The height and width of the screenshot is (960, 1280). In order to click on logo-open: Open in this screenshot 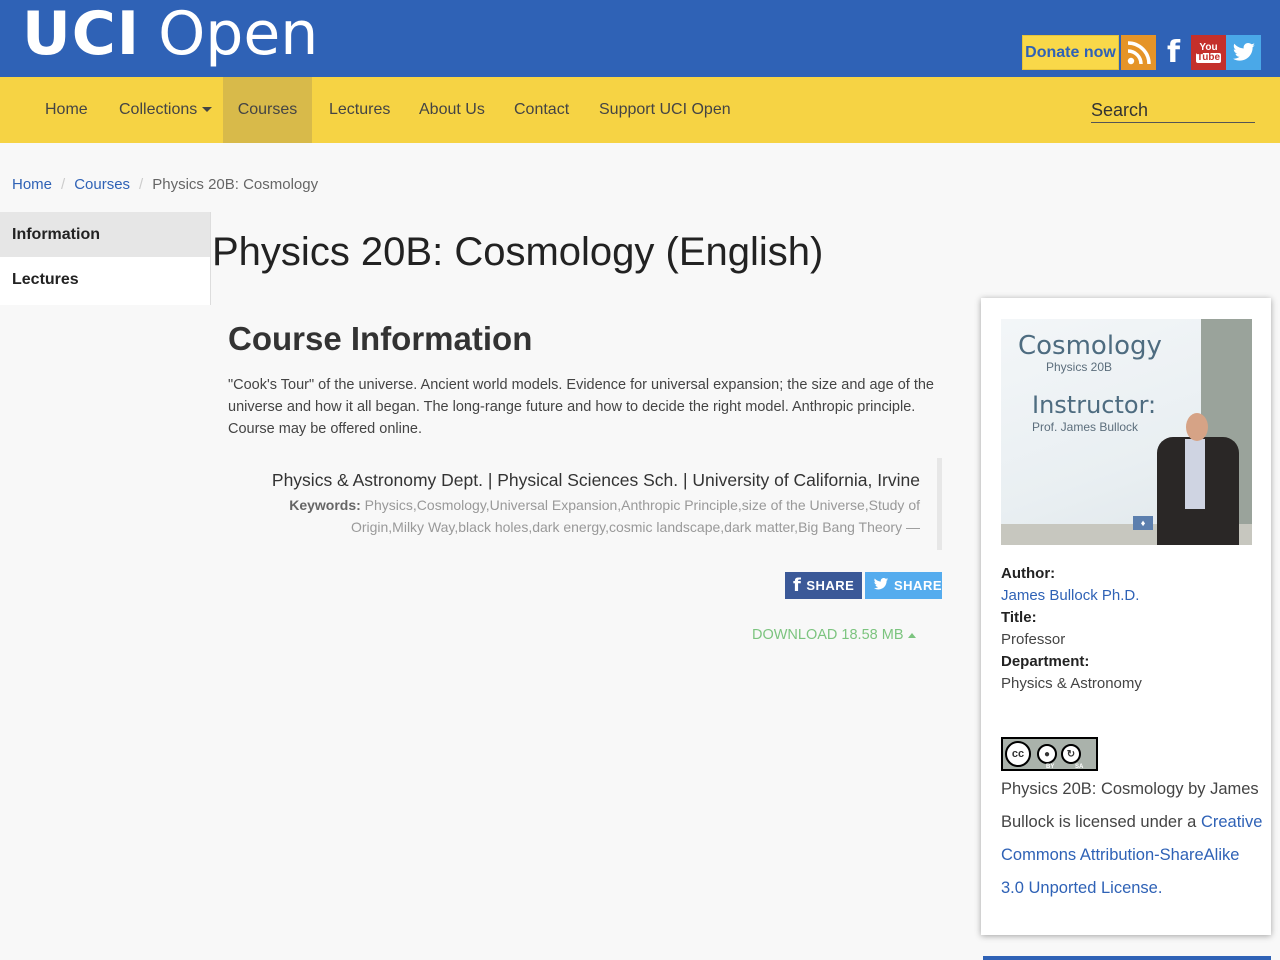, I will do `click(238, 34)`.